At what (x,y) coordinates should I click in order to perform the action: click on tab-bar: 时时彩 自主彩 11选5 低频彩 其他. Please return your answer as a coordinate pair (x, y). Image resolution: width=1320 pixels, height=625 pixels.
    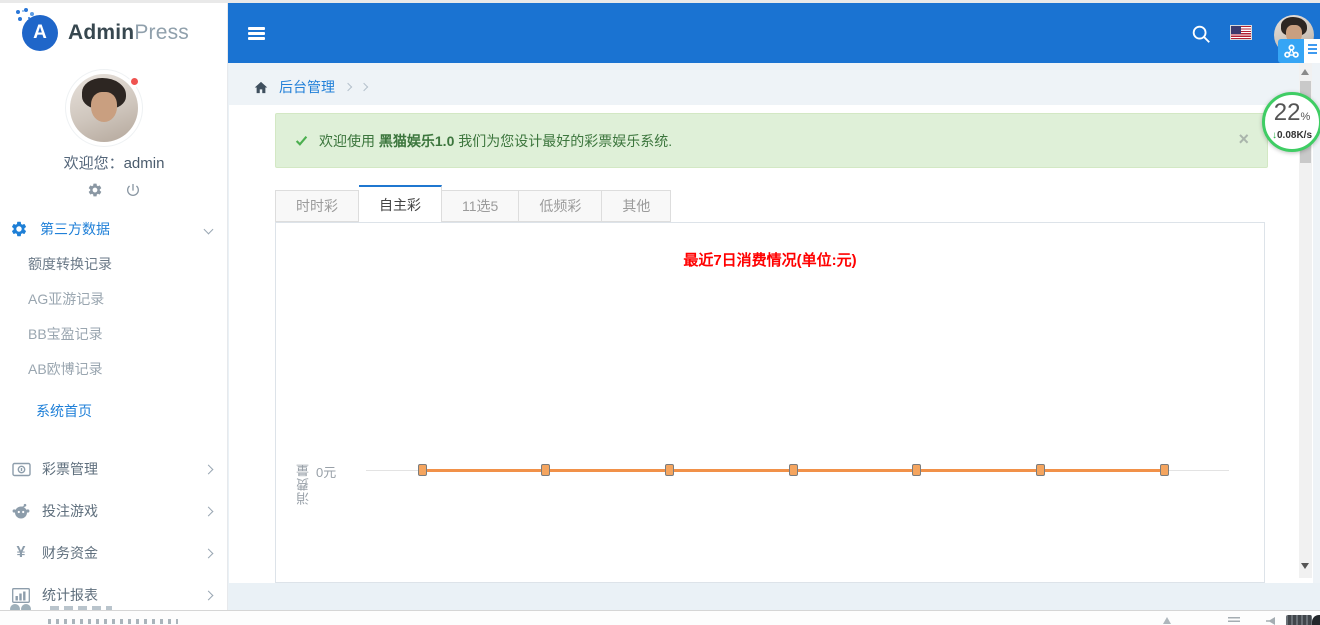
    Looking at the image, I should click on (473, 203).